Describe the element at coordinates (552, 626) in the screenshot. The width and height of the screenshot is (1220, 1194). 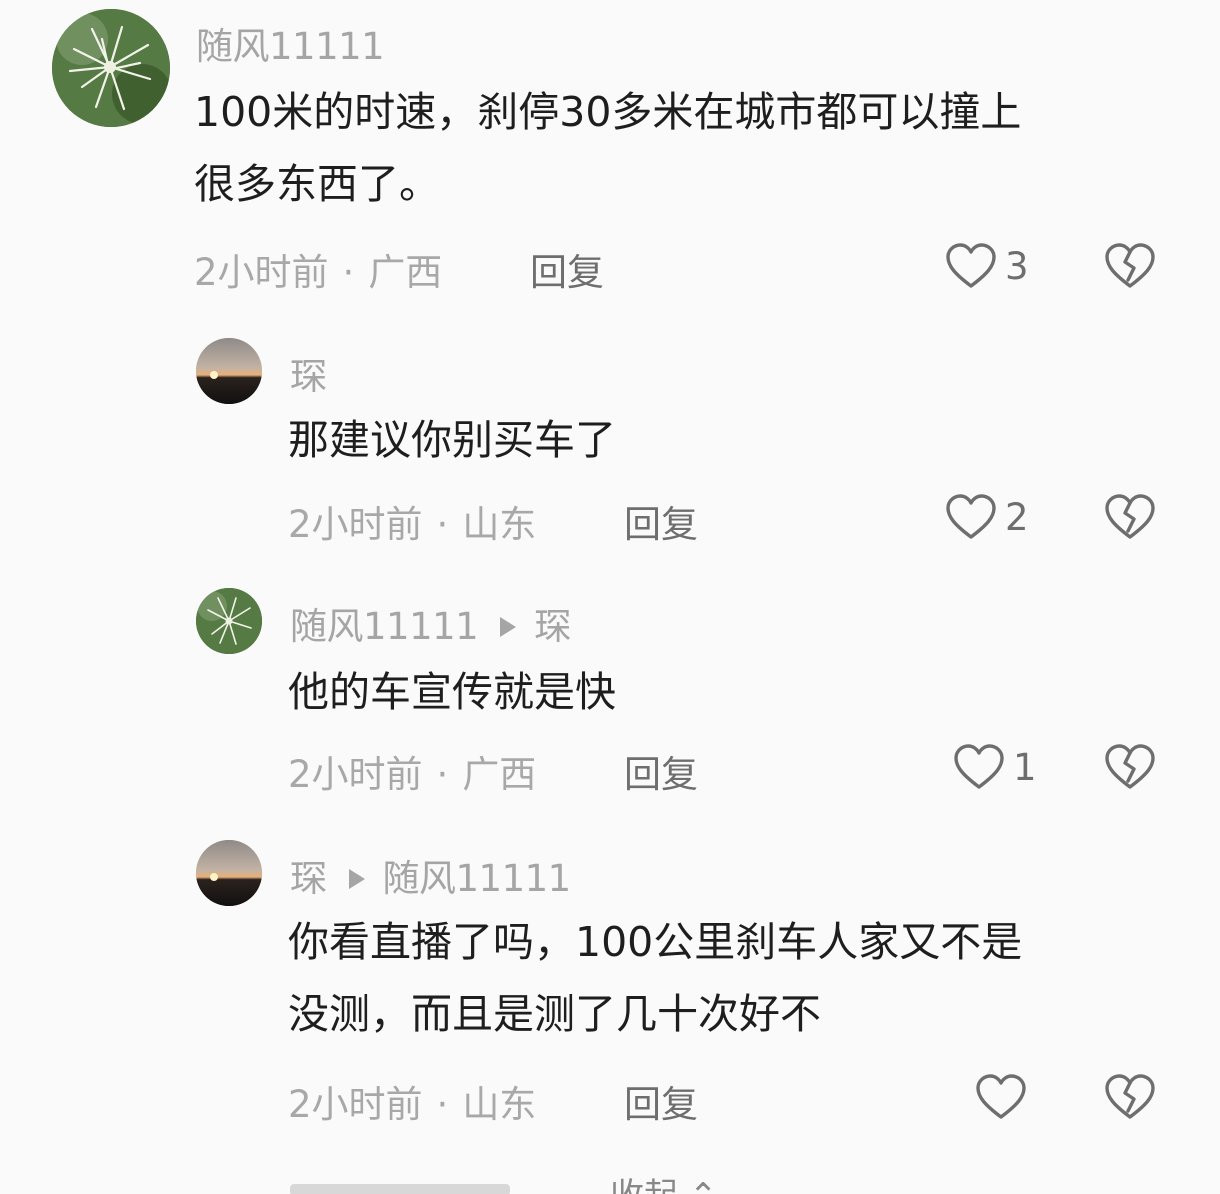
I see `reply-target-name: 琛` at that location.